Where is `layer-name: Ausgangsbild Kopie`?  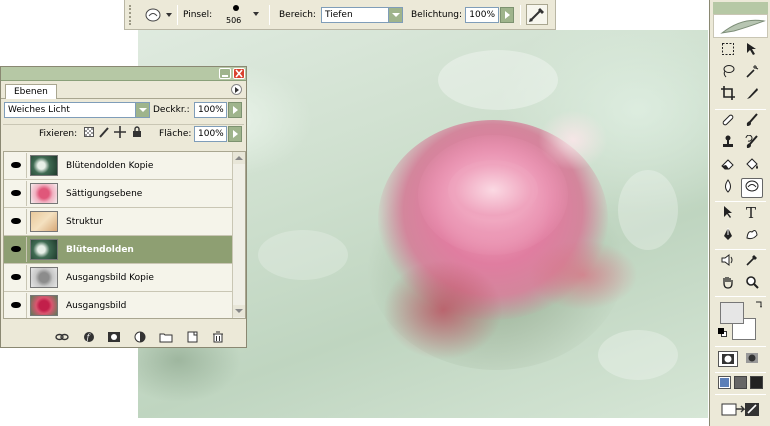 layer-name: Ausgangsbild Kopie is located at coordinates (110, 278).